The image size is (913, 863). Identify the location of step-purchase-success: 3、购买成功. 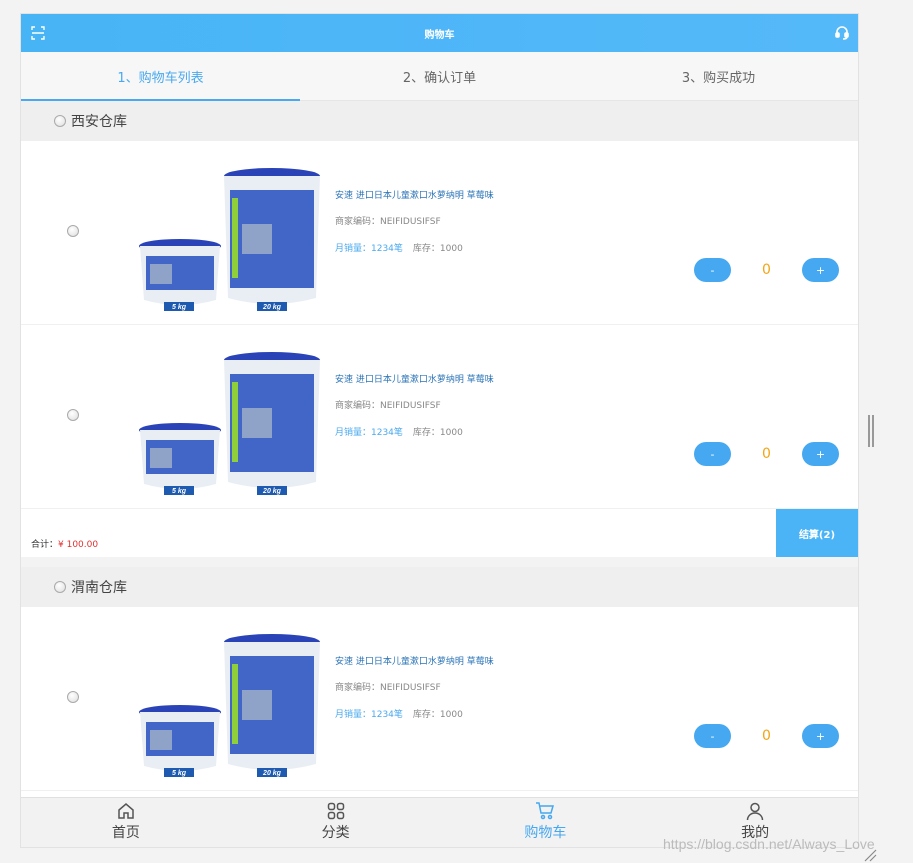
(718, 76).